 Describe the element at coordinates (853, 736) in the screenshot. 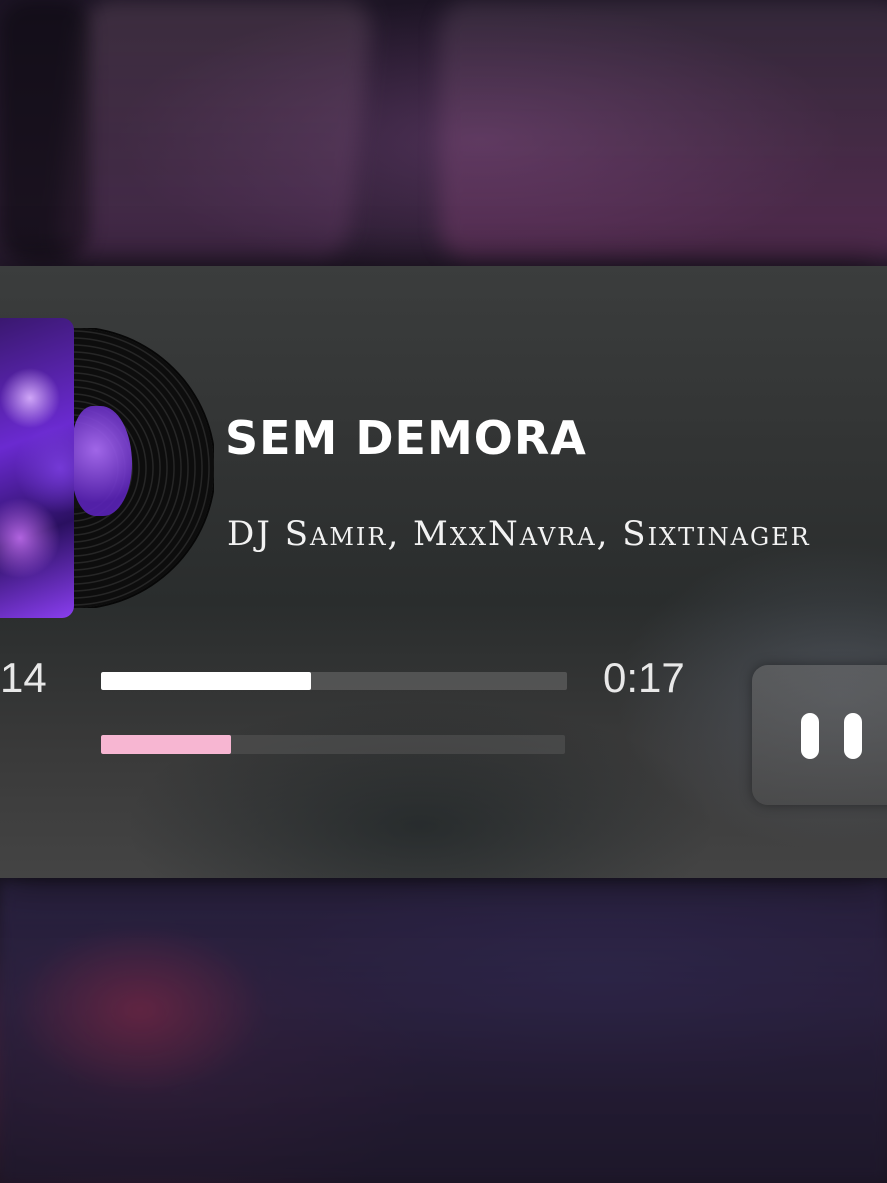

I see `pause-icon-bar-right` at that location.